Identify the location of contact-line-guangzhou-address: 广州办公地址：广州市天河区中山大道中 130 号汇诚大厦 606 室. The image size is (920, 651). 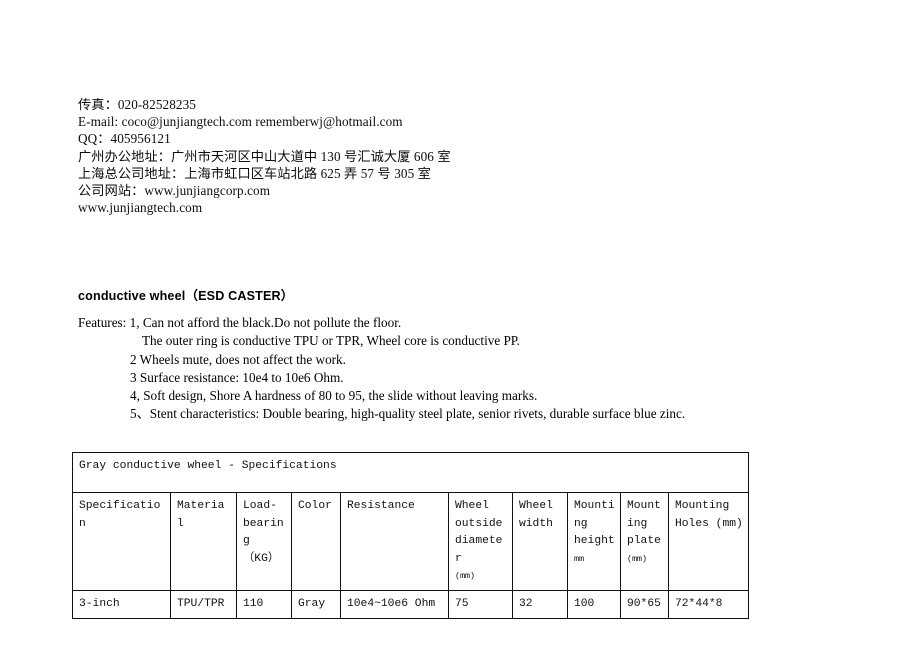
(264, 156).